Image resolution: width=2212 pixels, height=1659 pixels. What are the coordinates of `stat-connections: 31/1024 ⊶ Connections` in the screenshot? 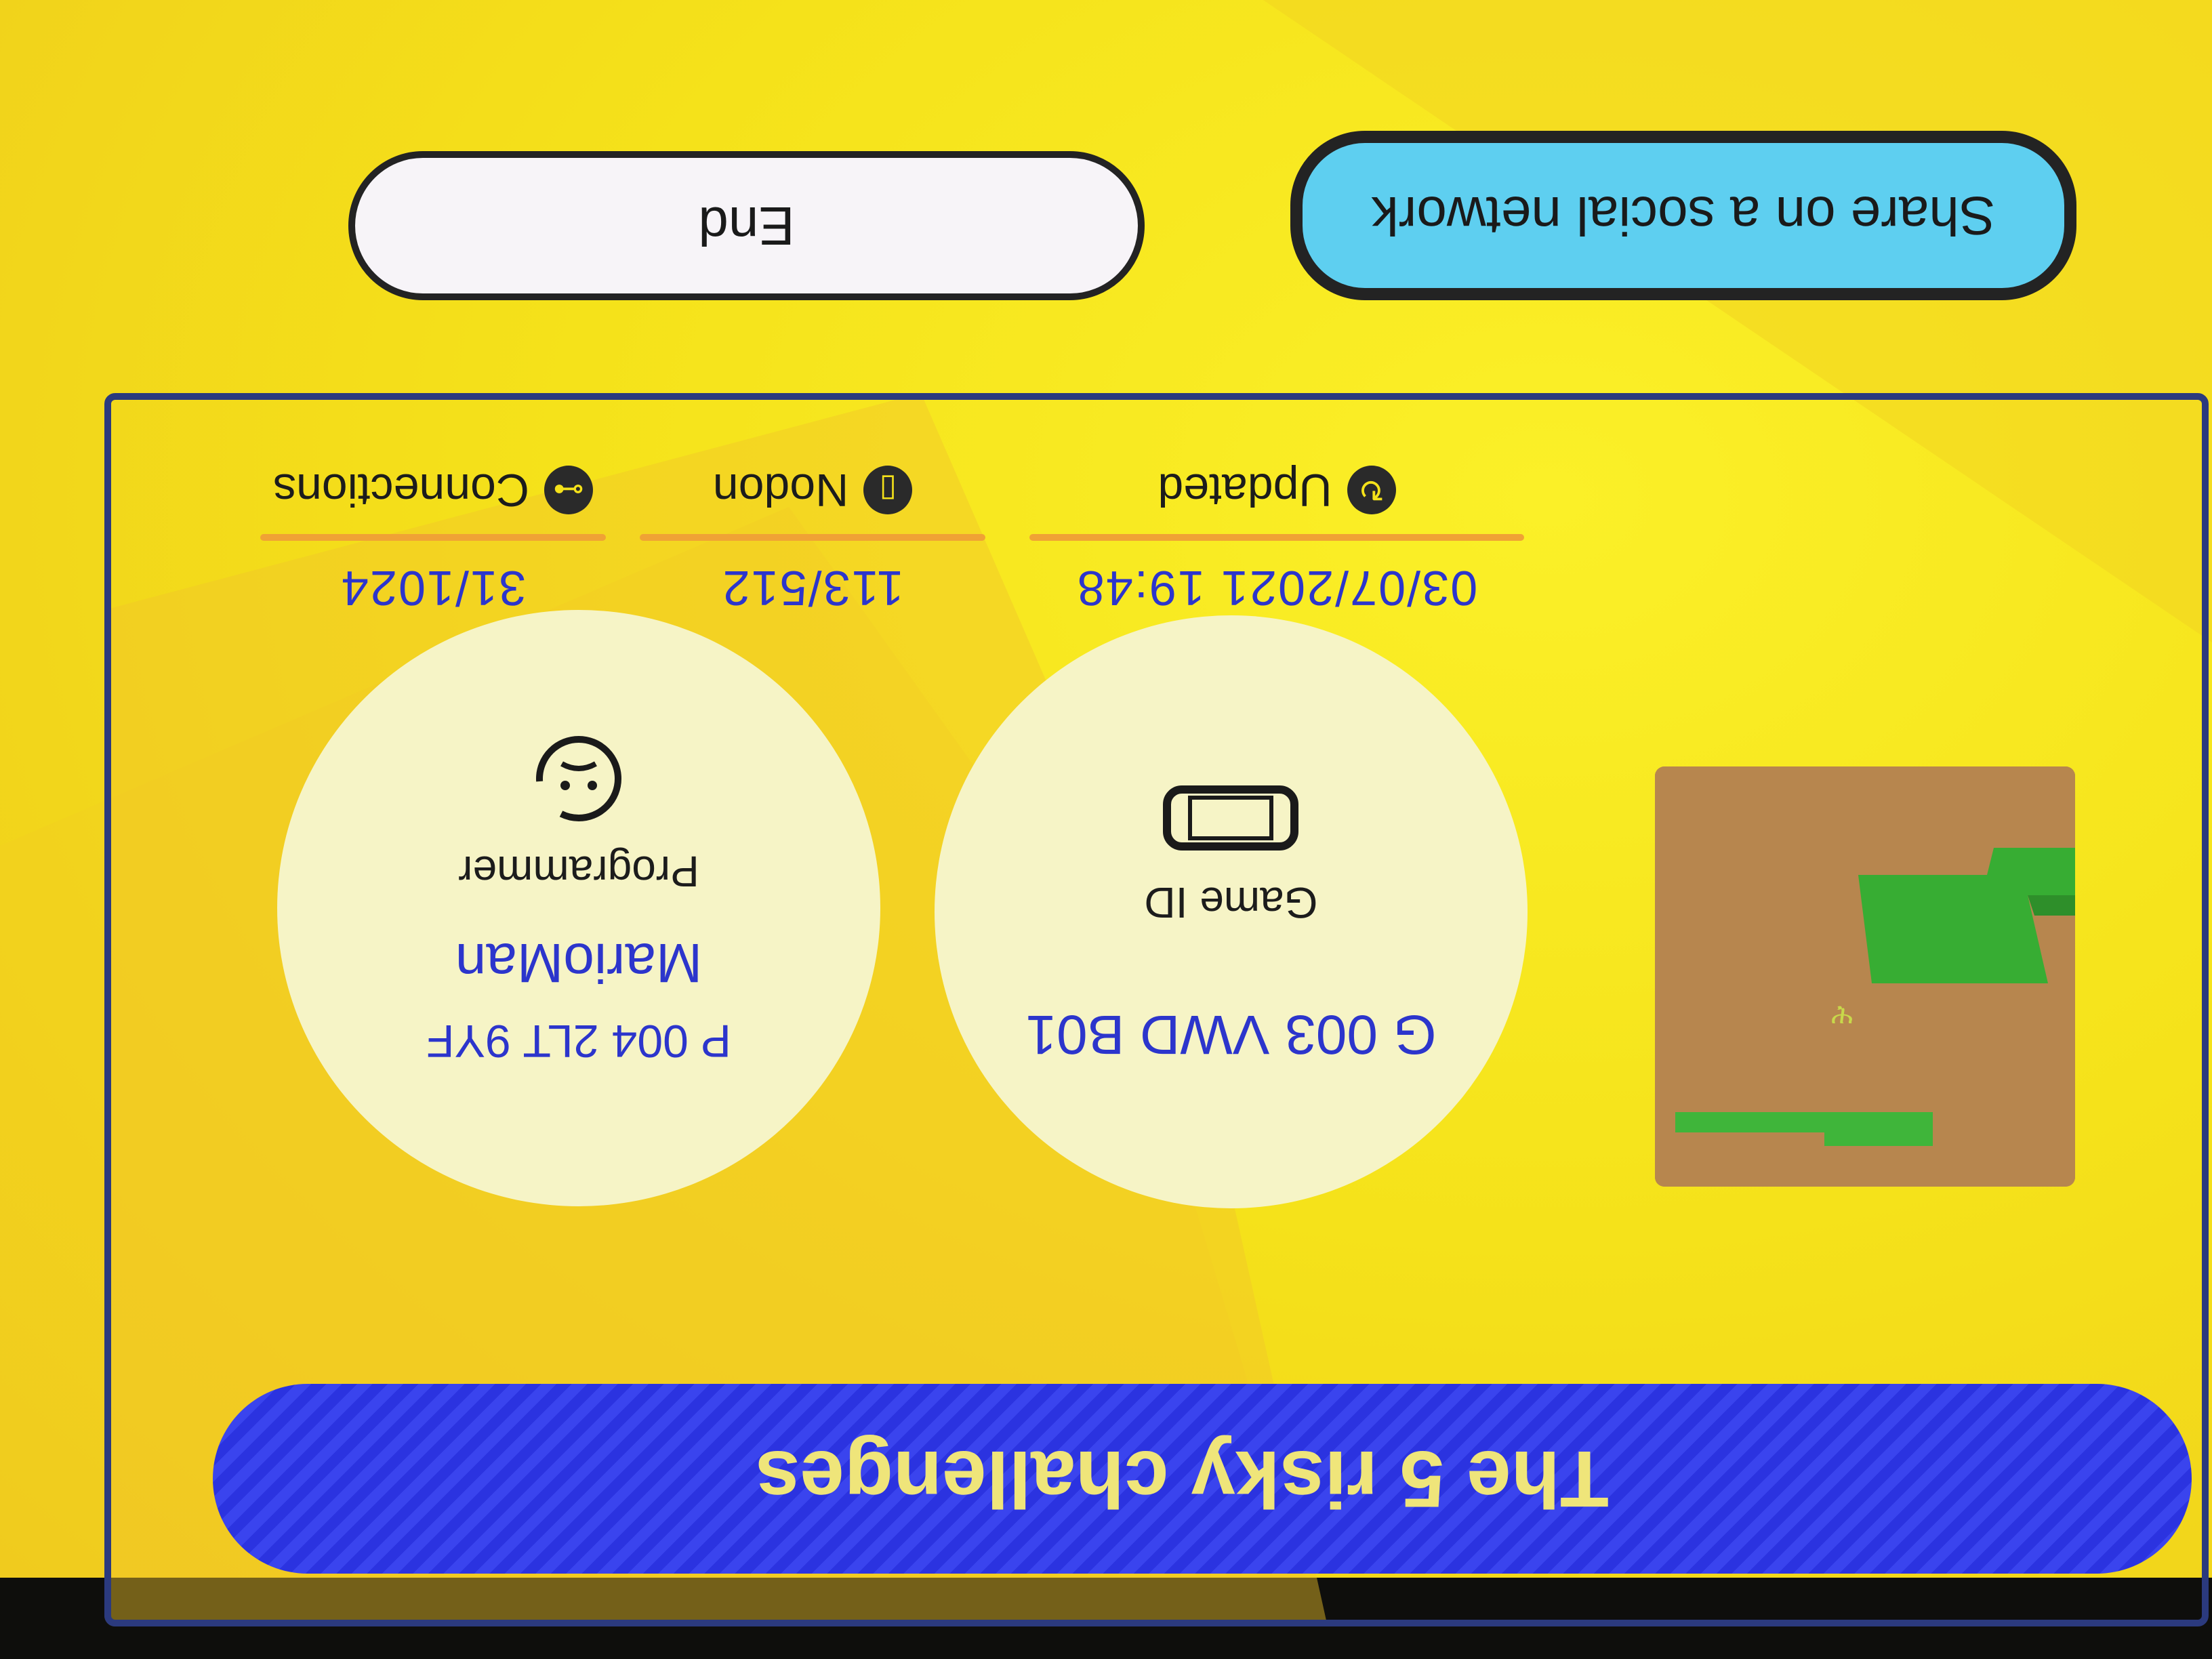 It's located at (433, 539).